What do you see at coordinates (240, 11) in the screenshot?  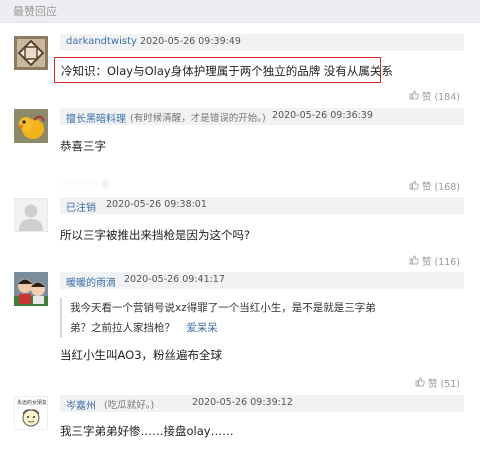 I see `section-header: 最赞回应` at bounding box center [240, 11].